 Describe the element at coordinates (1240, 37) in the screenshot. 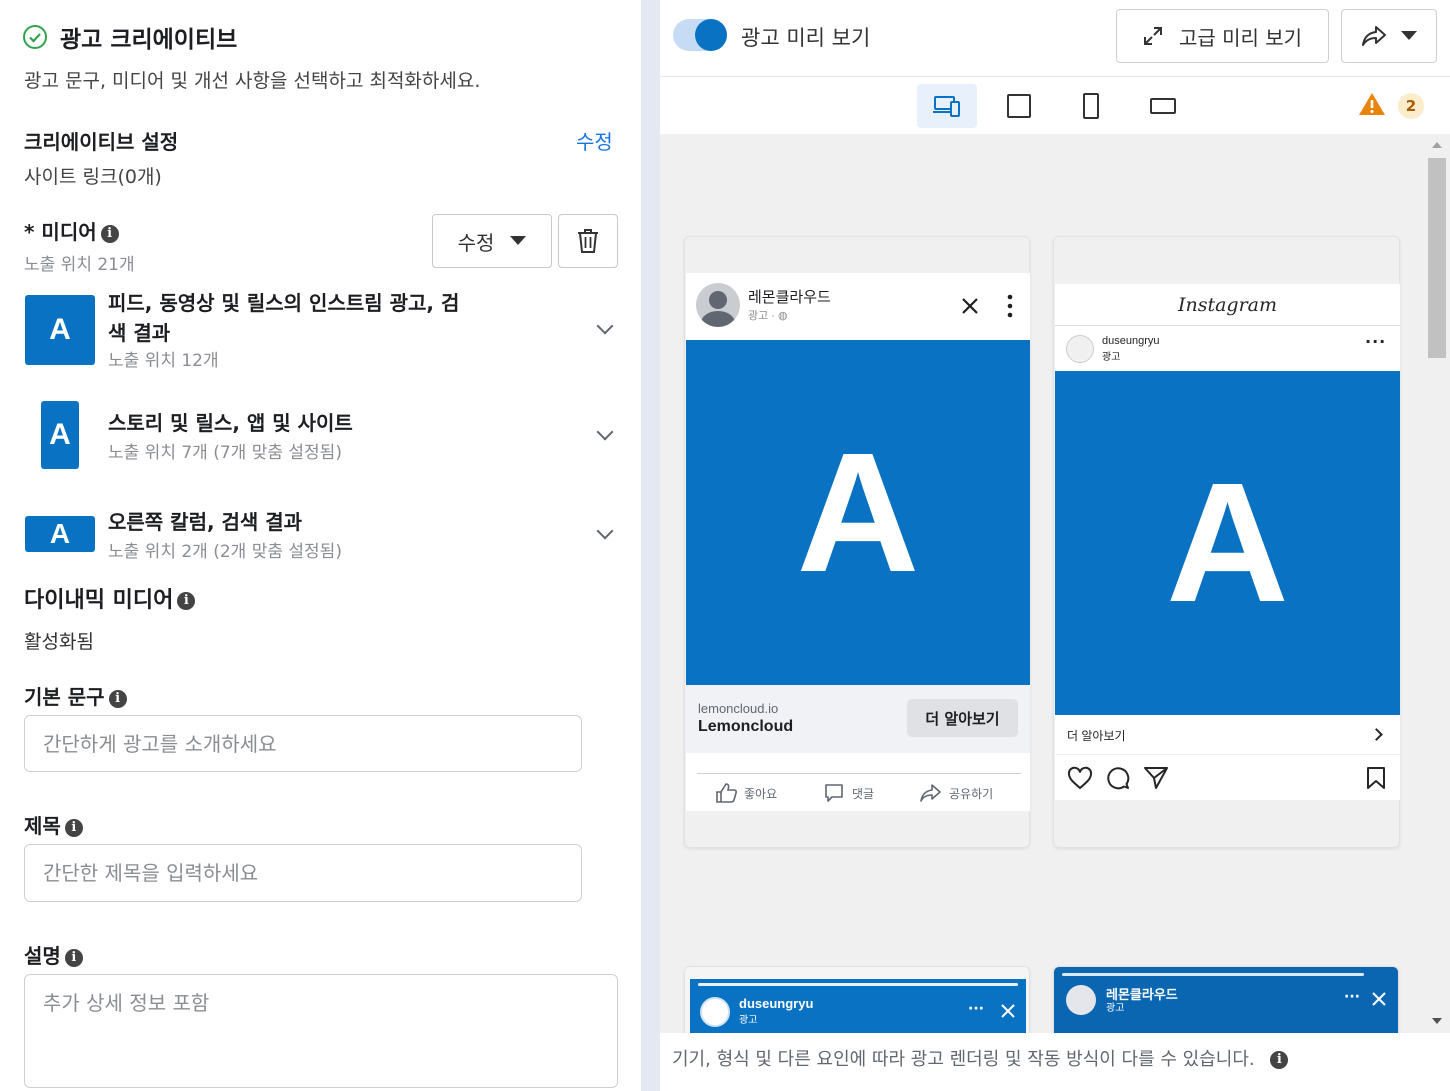

I see `advanced-preview-label: 고급 미리 보기` at that location.